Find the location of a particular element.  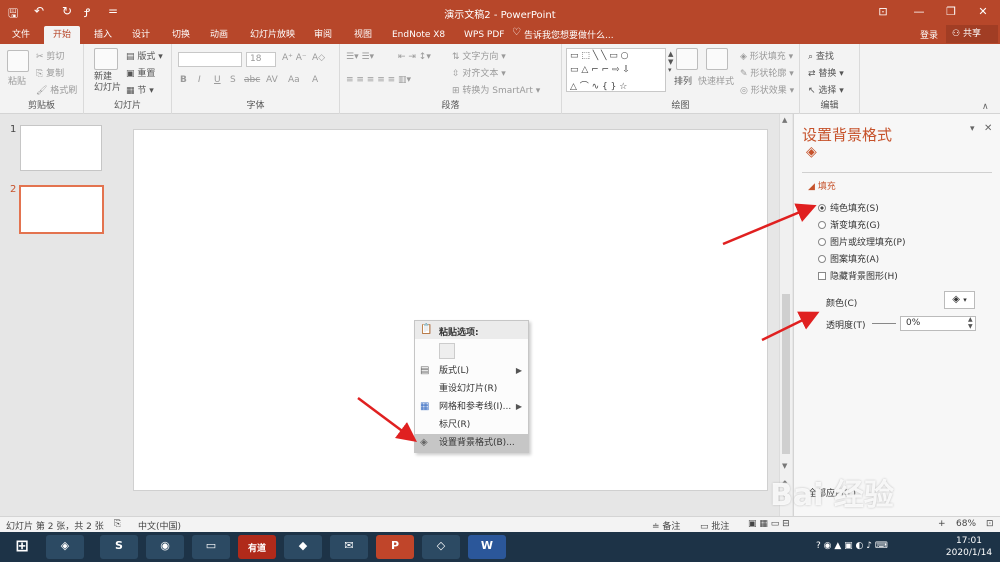

system-tray-icons: ? ◉ ▲ ▣ ◐ ♪ ⌨ is located at coordinates (852, 546).